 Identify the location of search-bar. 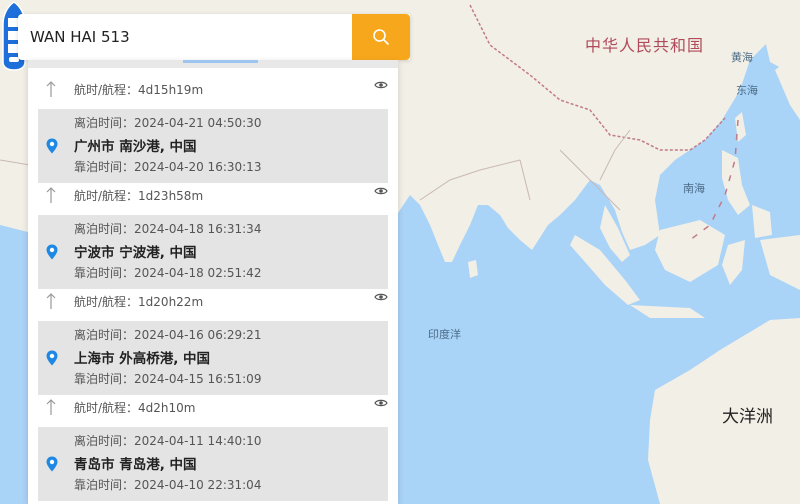
(214, 37).